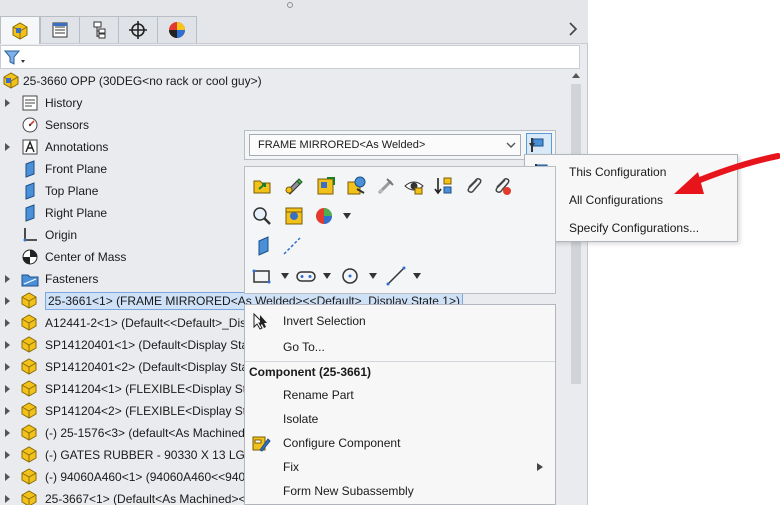  Describe the element at coordinates (86, 257) in the screenshot. I see `tree-item-label: Center of Mass` at that location.